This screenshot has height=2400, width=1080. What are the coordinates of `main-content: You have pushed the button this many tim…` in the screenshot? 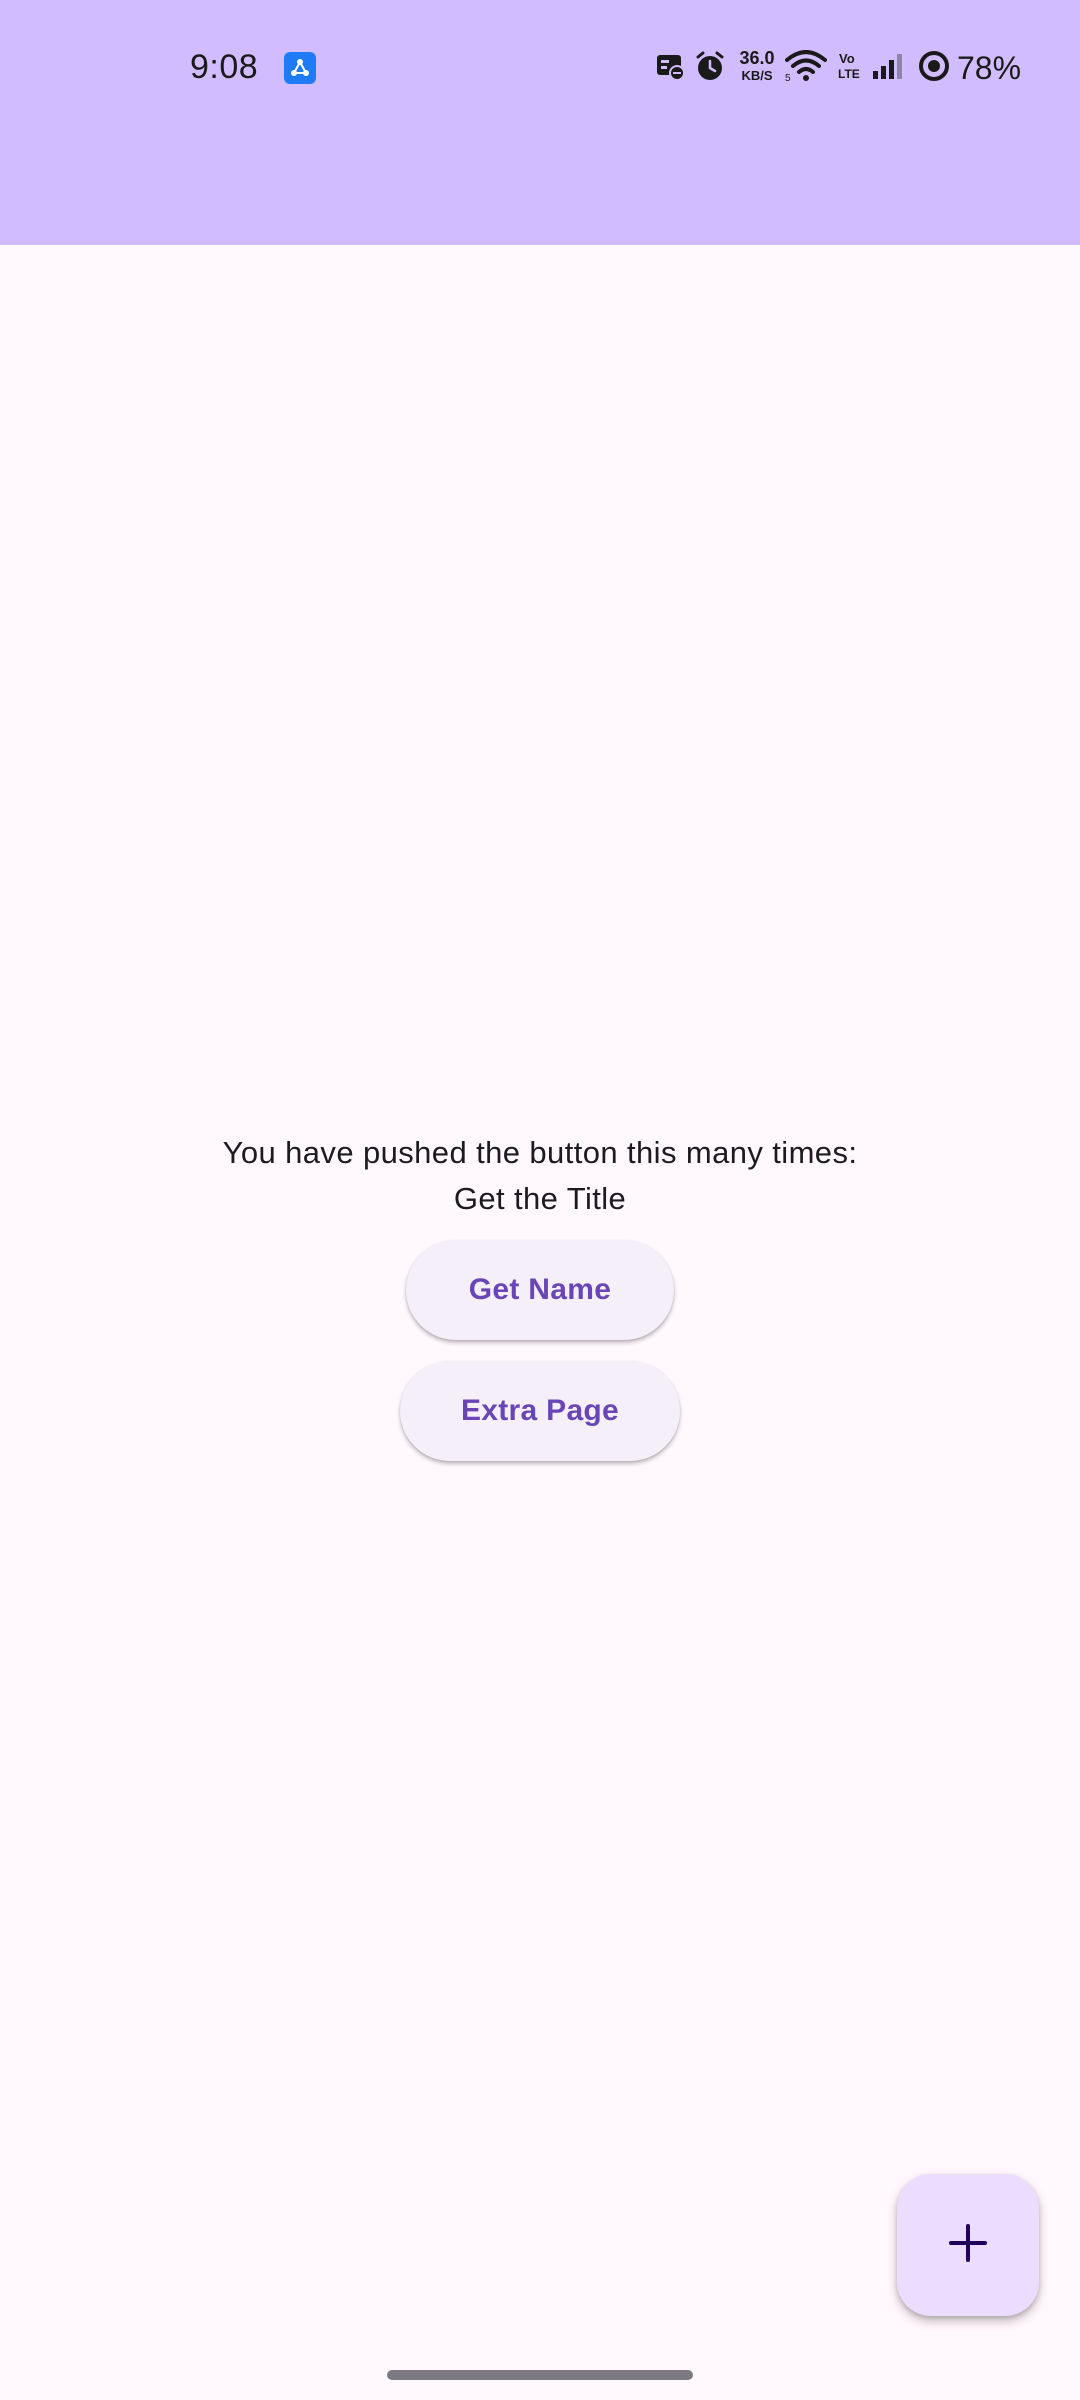 It's located at (540, 1295).